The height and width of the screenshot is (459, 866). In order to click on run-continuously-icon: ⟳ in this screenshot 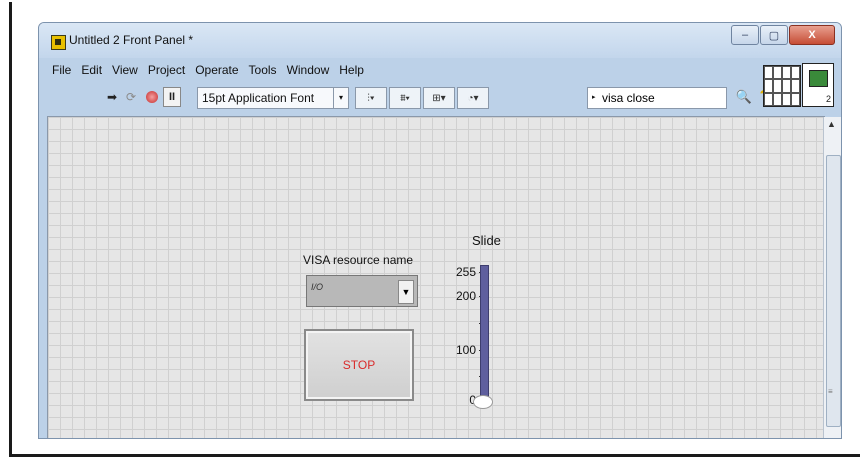, I will do `click(131, 97)`.